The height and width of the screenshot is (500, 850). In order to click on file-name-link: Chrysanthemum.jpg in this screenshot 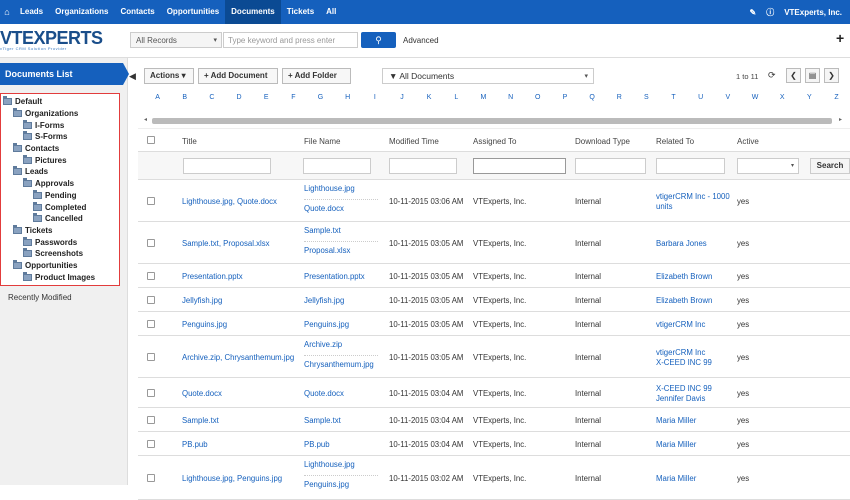, I will do `click(341, 362)`.